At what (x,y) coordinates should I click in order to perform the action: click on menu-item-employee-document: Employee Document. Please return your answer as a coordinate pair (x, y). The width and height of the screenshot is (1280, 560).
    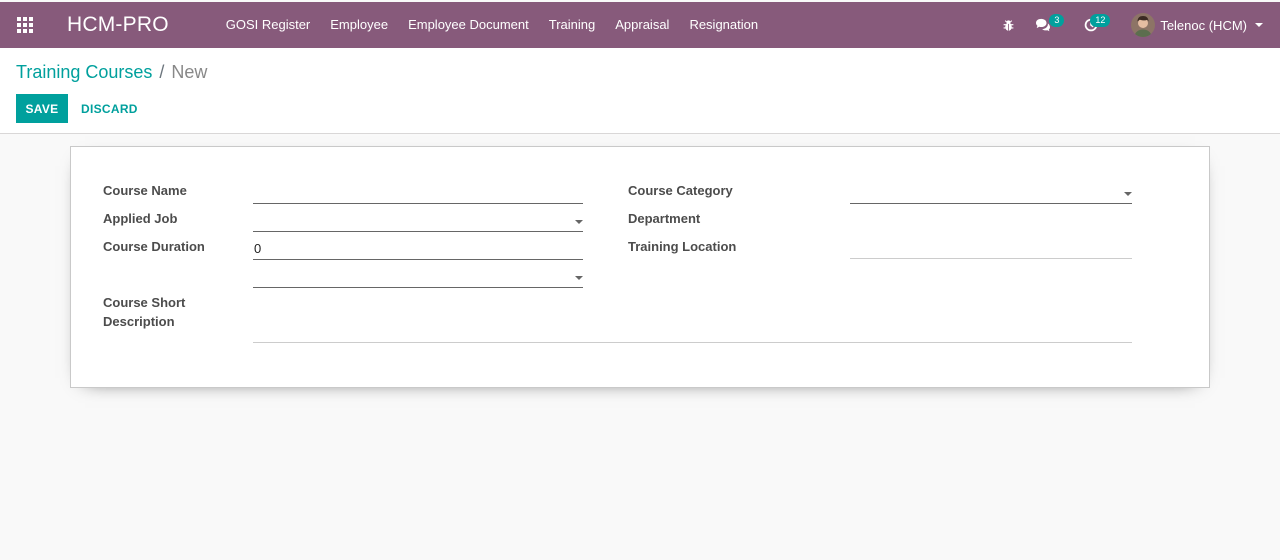
    Looking at the image, I should click on (468, 25).